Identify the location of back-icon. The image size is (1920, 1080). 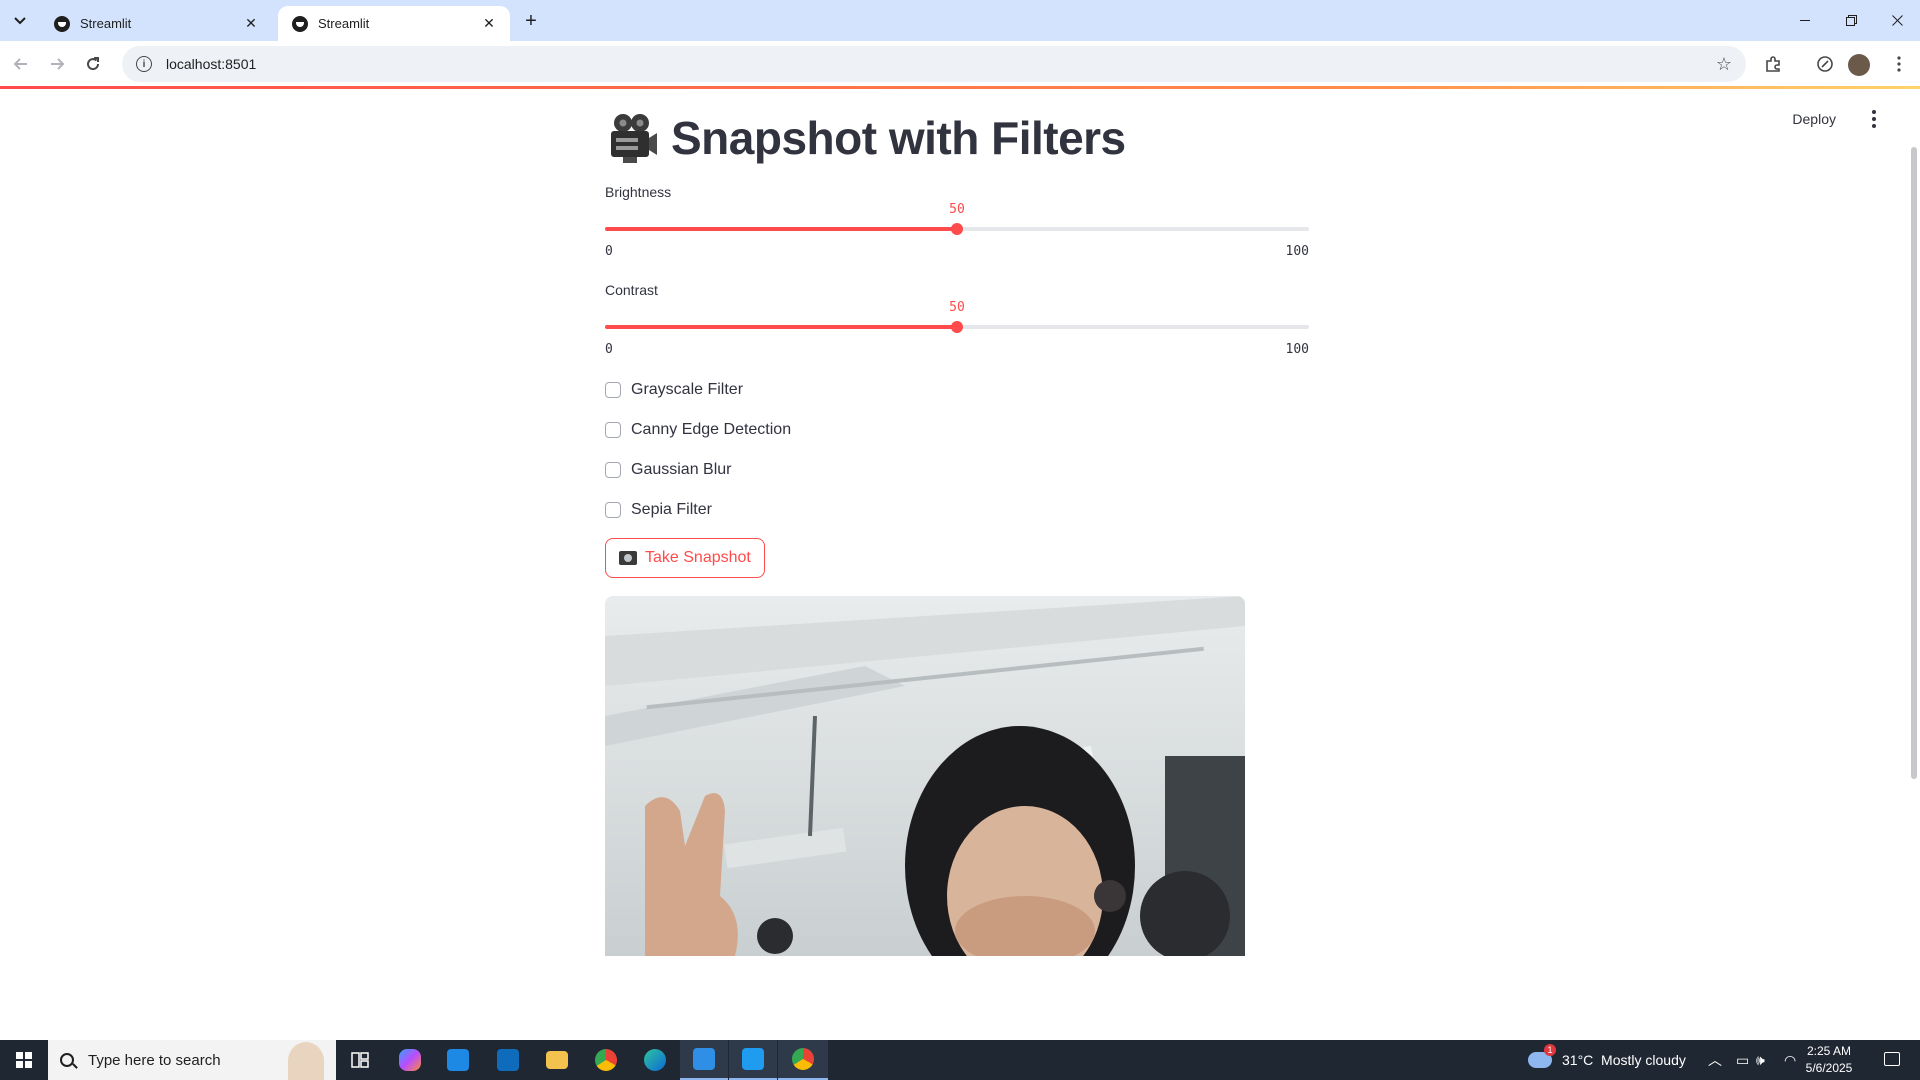
(21, 64).